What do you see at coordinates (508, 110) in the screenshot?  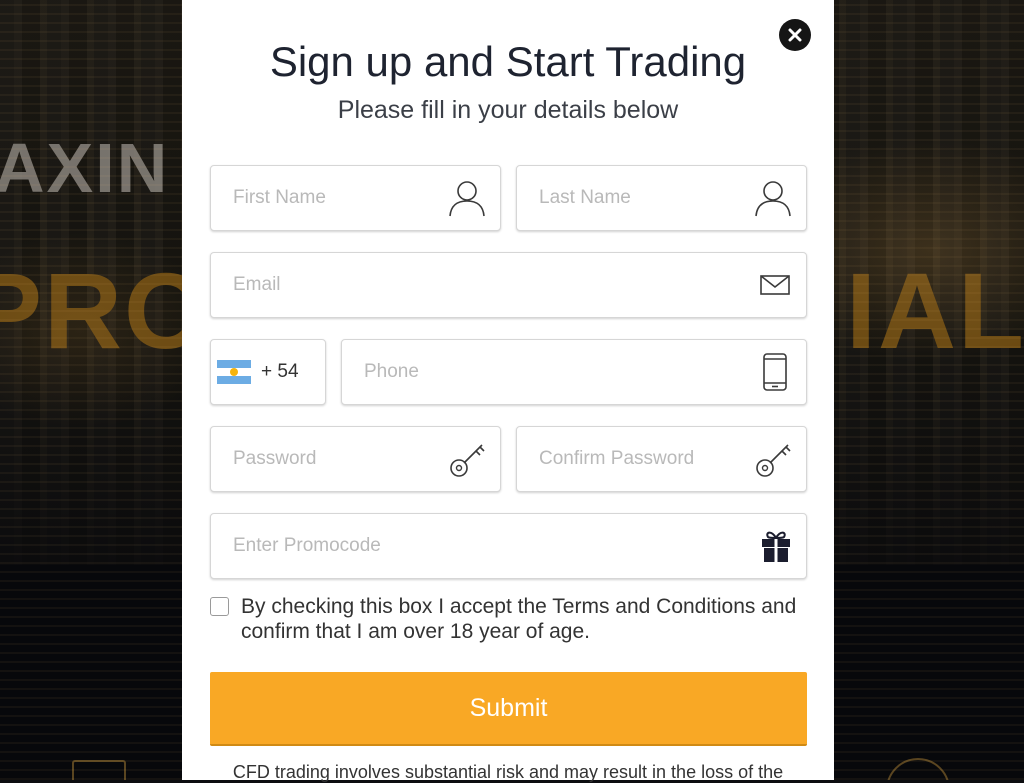 I see `modal-subtitle: Please fill in your details below` at bounding box center [508, 110].